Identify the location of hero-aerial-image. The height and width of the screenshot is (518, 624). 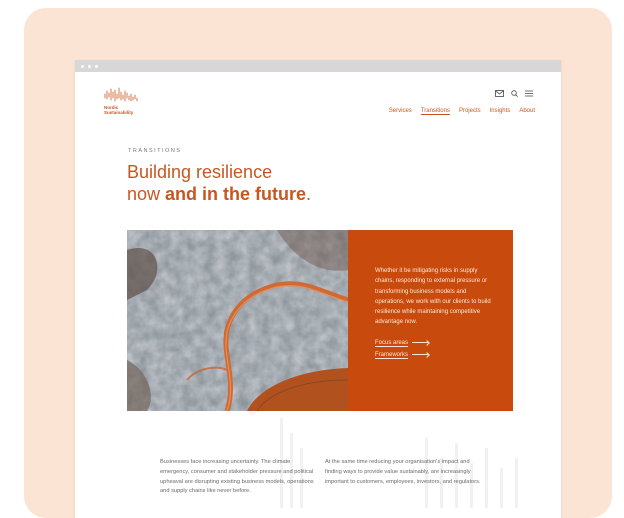
(237, 320).